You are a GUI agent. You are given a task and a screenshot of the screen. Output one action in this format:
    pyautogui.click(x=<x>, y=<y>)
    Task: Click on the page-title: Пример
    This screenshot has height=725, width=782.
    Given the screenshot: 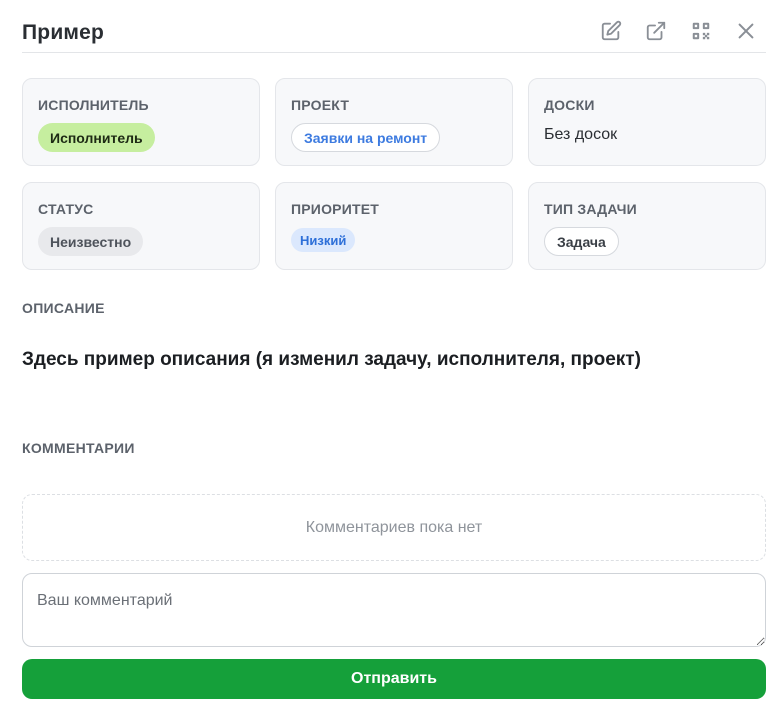 What is the action you would take?
    pyautogui.click(x=63, y=32)
    